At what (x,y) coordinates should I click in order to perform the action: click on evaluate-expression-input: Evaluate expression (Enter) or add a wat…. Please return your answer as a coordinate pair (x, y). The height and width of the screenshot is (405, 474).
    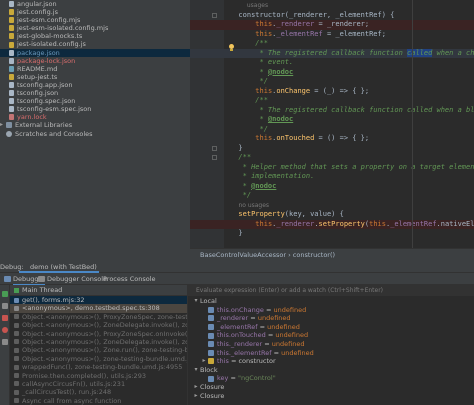
    Looking at the image, I should click on (331, 291).